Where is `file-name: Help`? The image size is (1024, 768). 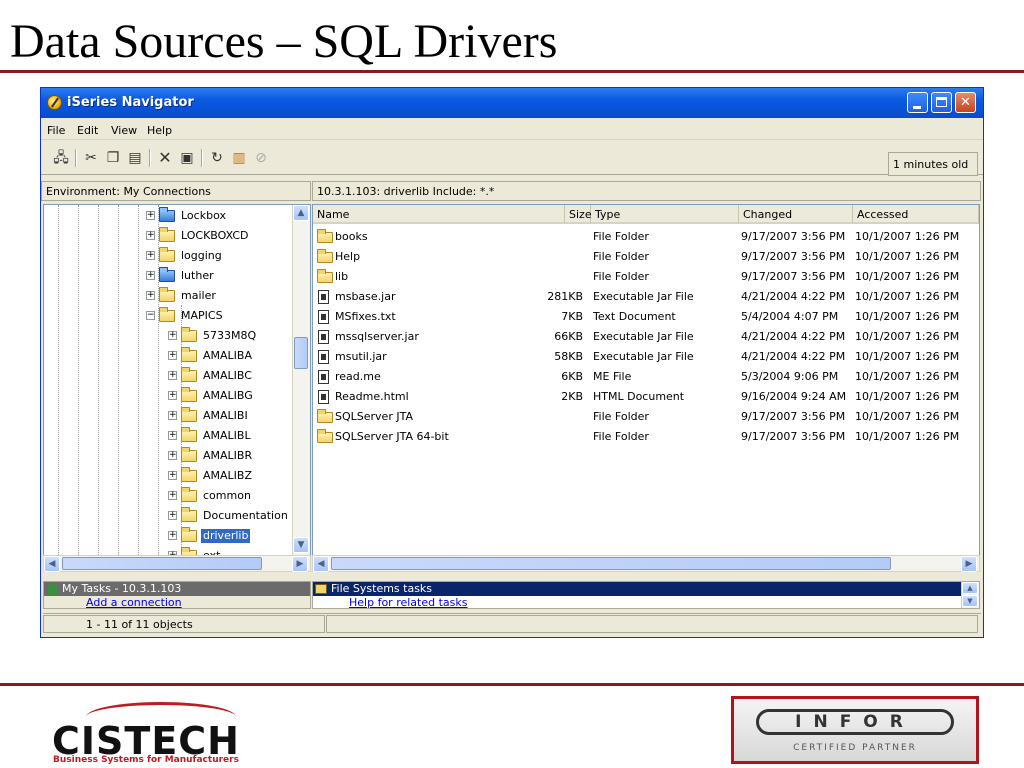 file-name: Help is located at coordinates (348, 256).